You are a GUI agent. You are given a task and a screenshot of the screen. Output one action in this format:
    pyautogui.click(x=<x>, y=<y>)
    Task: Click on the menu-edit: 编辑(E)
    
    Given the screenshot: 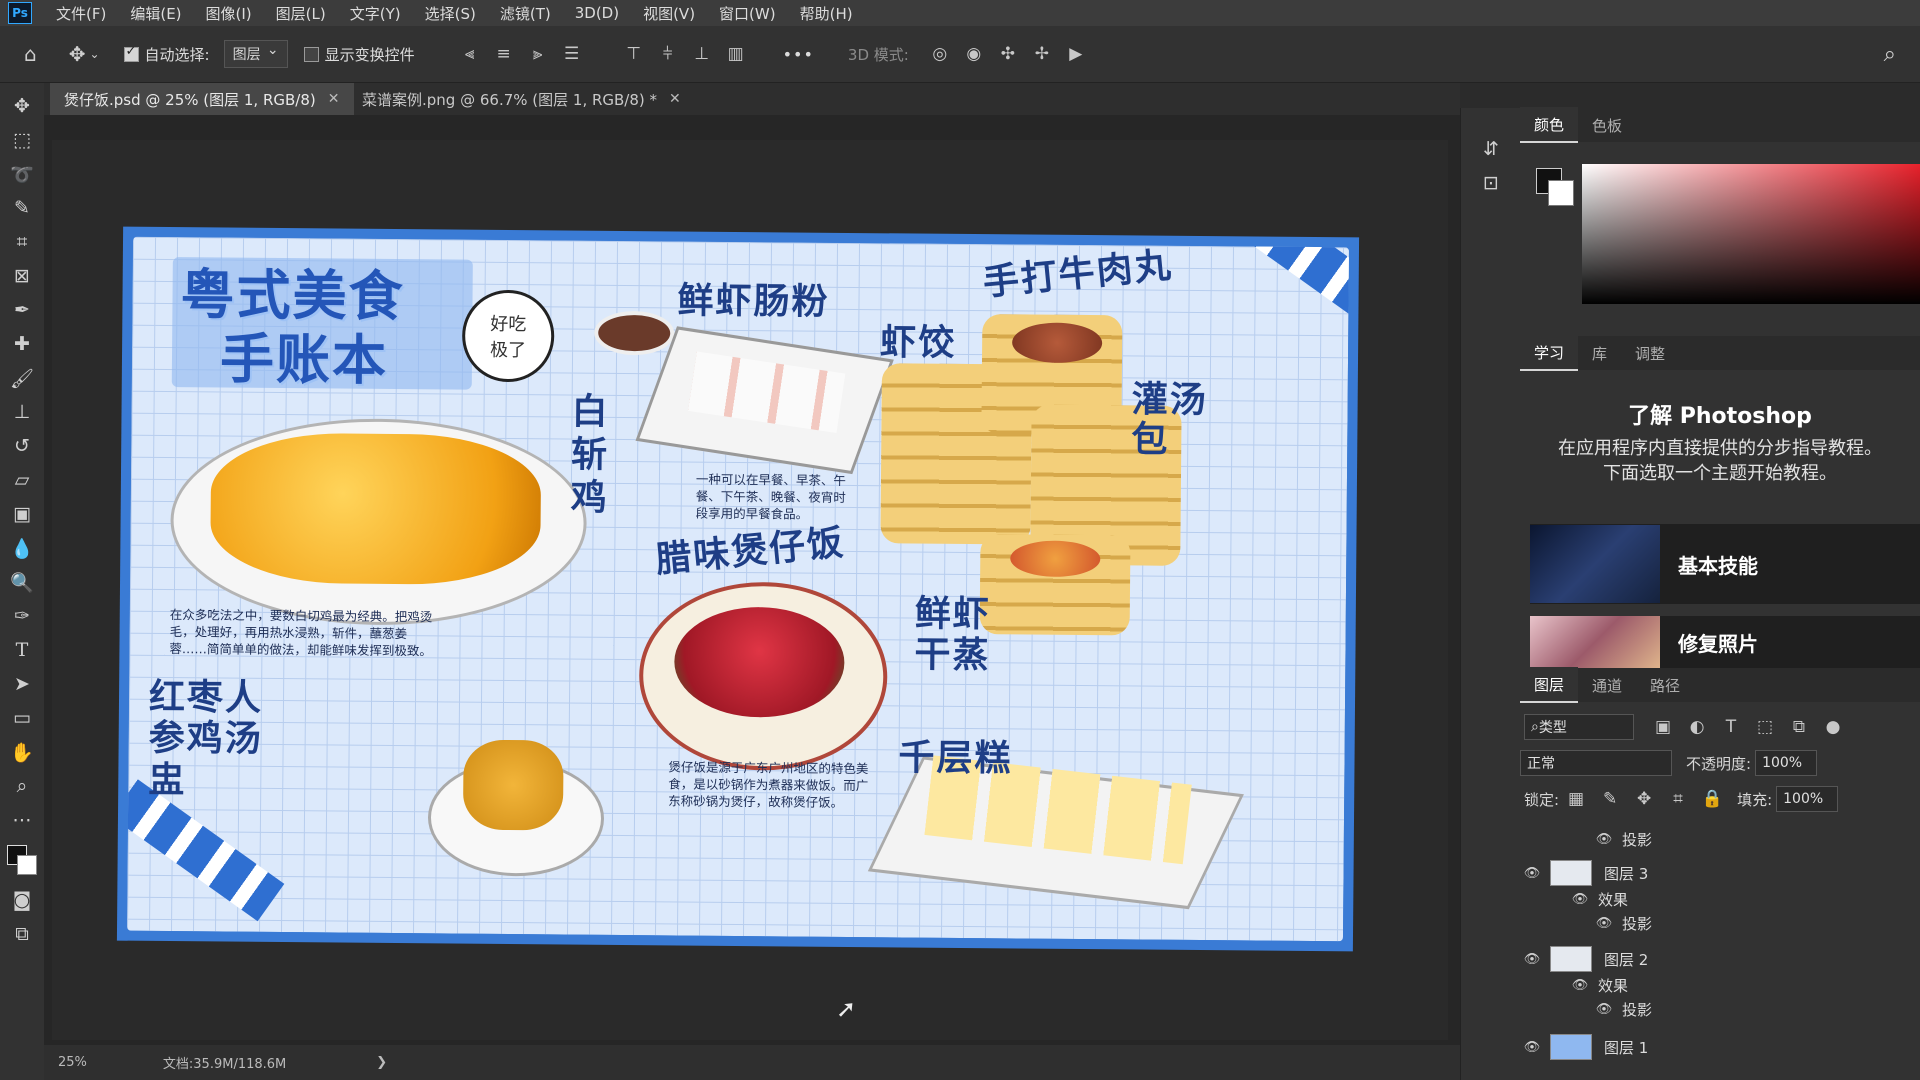 What is the action you would take?
    pyautogui.click(x=155, y=13)
    